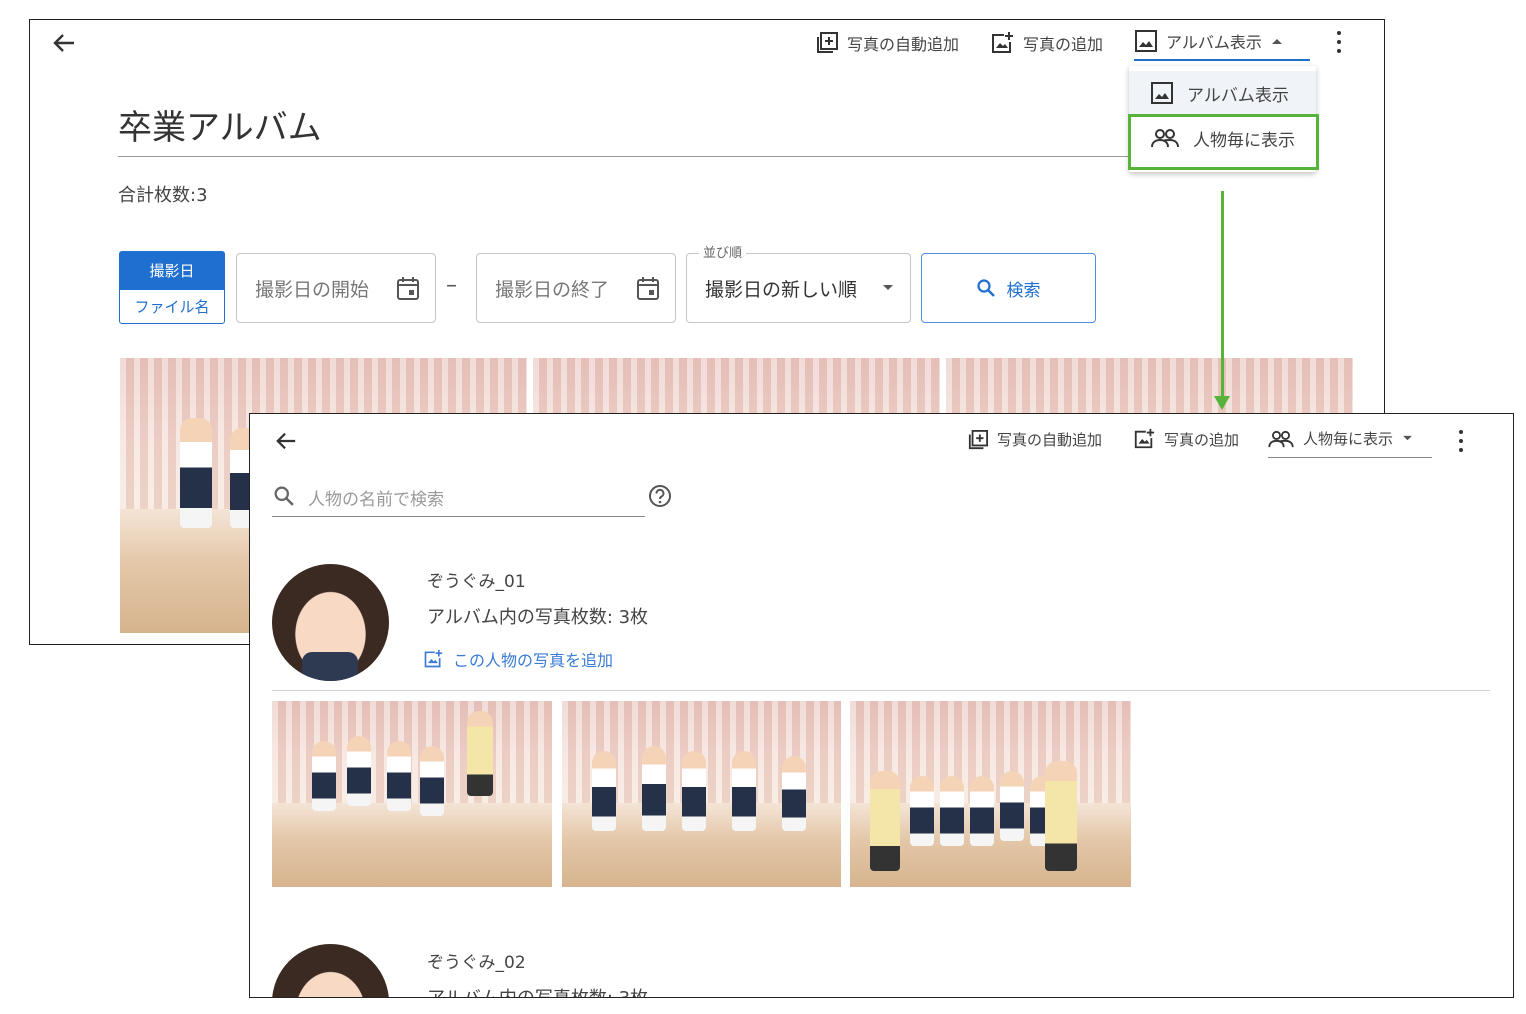 The height and width of the screenshot is (1014, 1526). What do you see at coordinates (1223, 142) in the screenshot?
I see `highlight-box` at bounding box center [1223, 142].